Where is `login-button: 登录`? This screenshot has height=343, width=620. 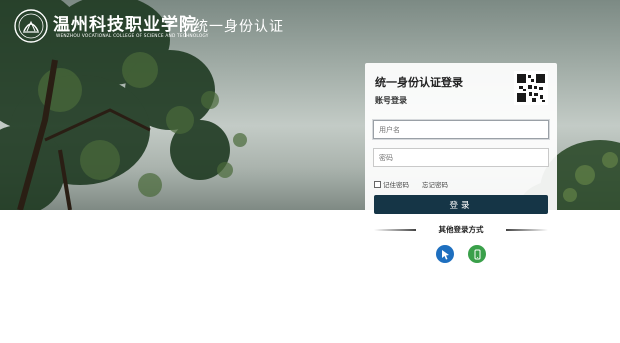
login-button: 登录 is located at coordinates (461, 204).